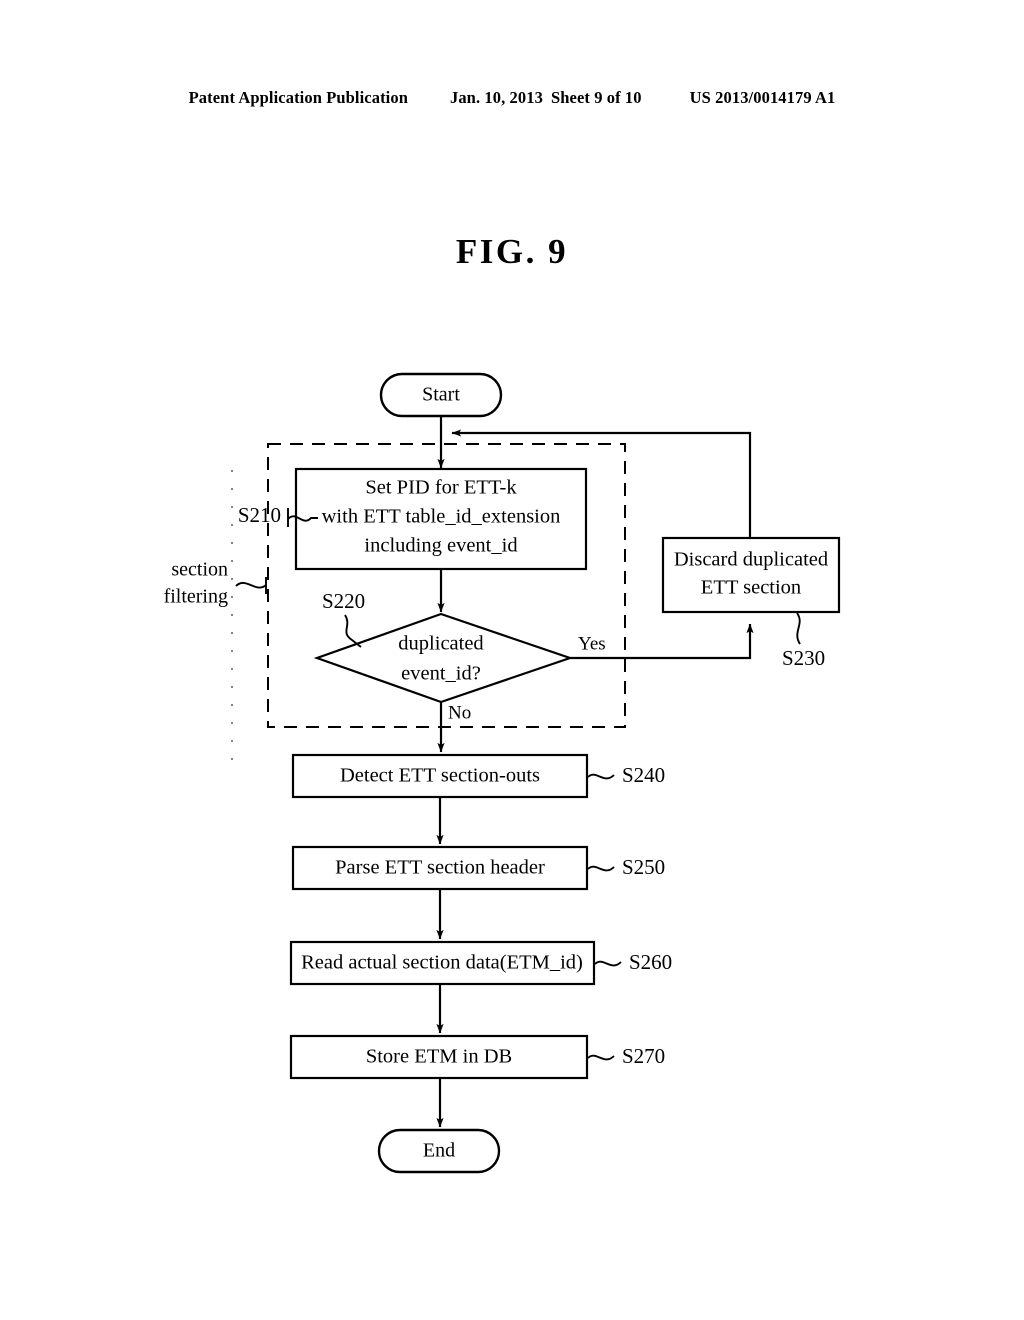 This screenshot has height=1320, width=1024. I want to click on ref-label-s230: S230, so click(803, 658).